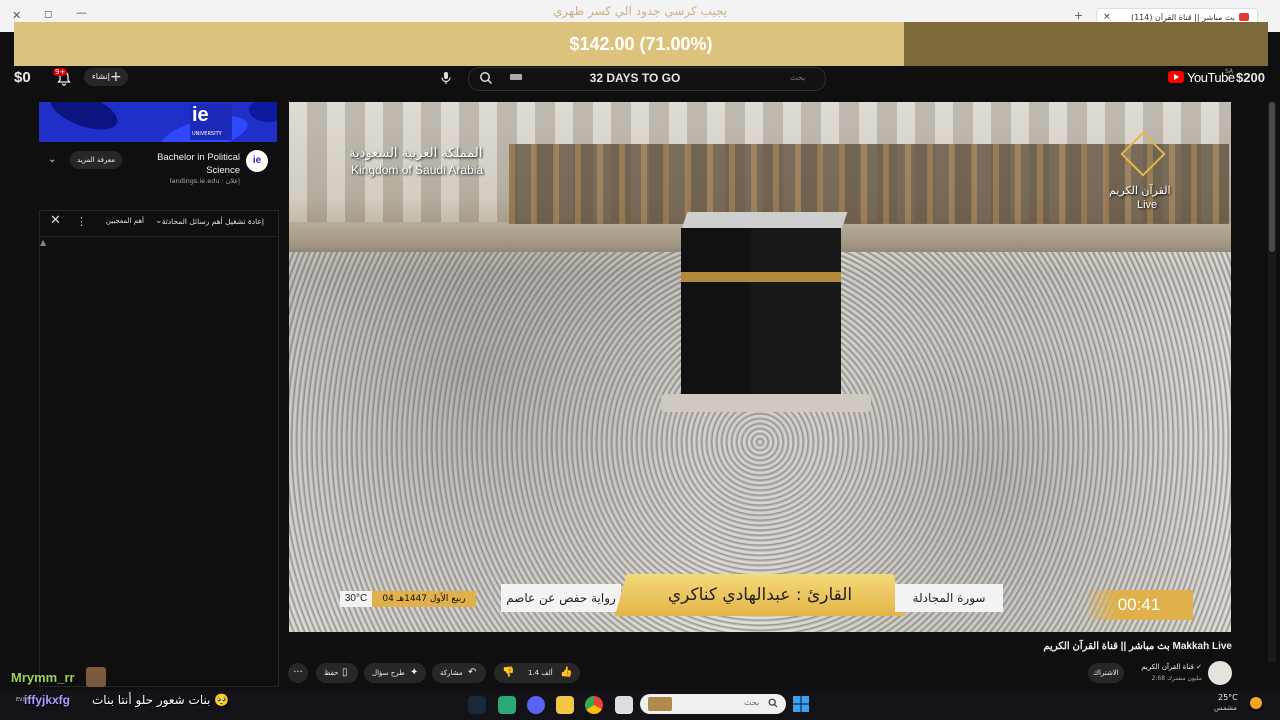 This screenshot has width=1280, height=720. Describe the element at coordinates (797, 77) in the screenshot. I see `search-input-placeholder: بحث` at that location.